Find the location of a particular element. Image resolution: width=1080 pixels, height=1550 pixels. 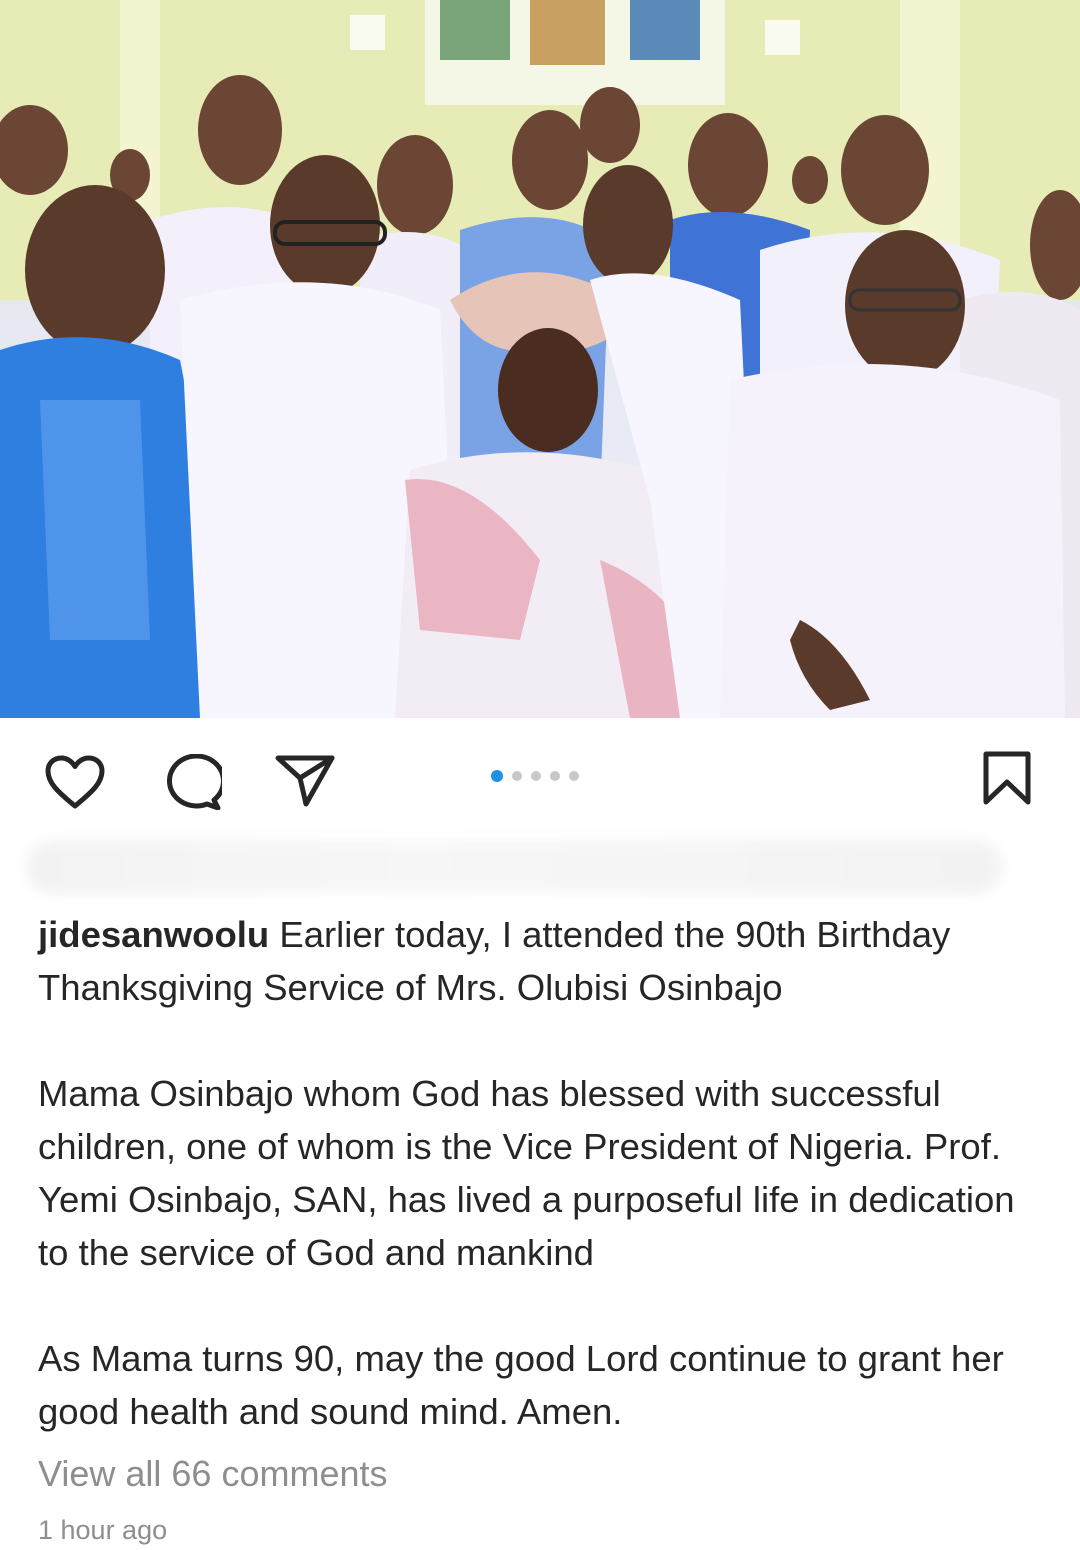

carousel-dot-active is located at coordinates (497, 776).